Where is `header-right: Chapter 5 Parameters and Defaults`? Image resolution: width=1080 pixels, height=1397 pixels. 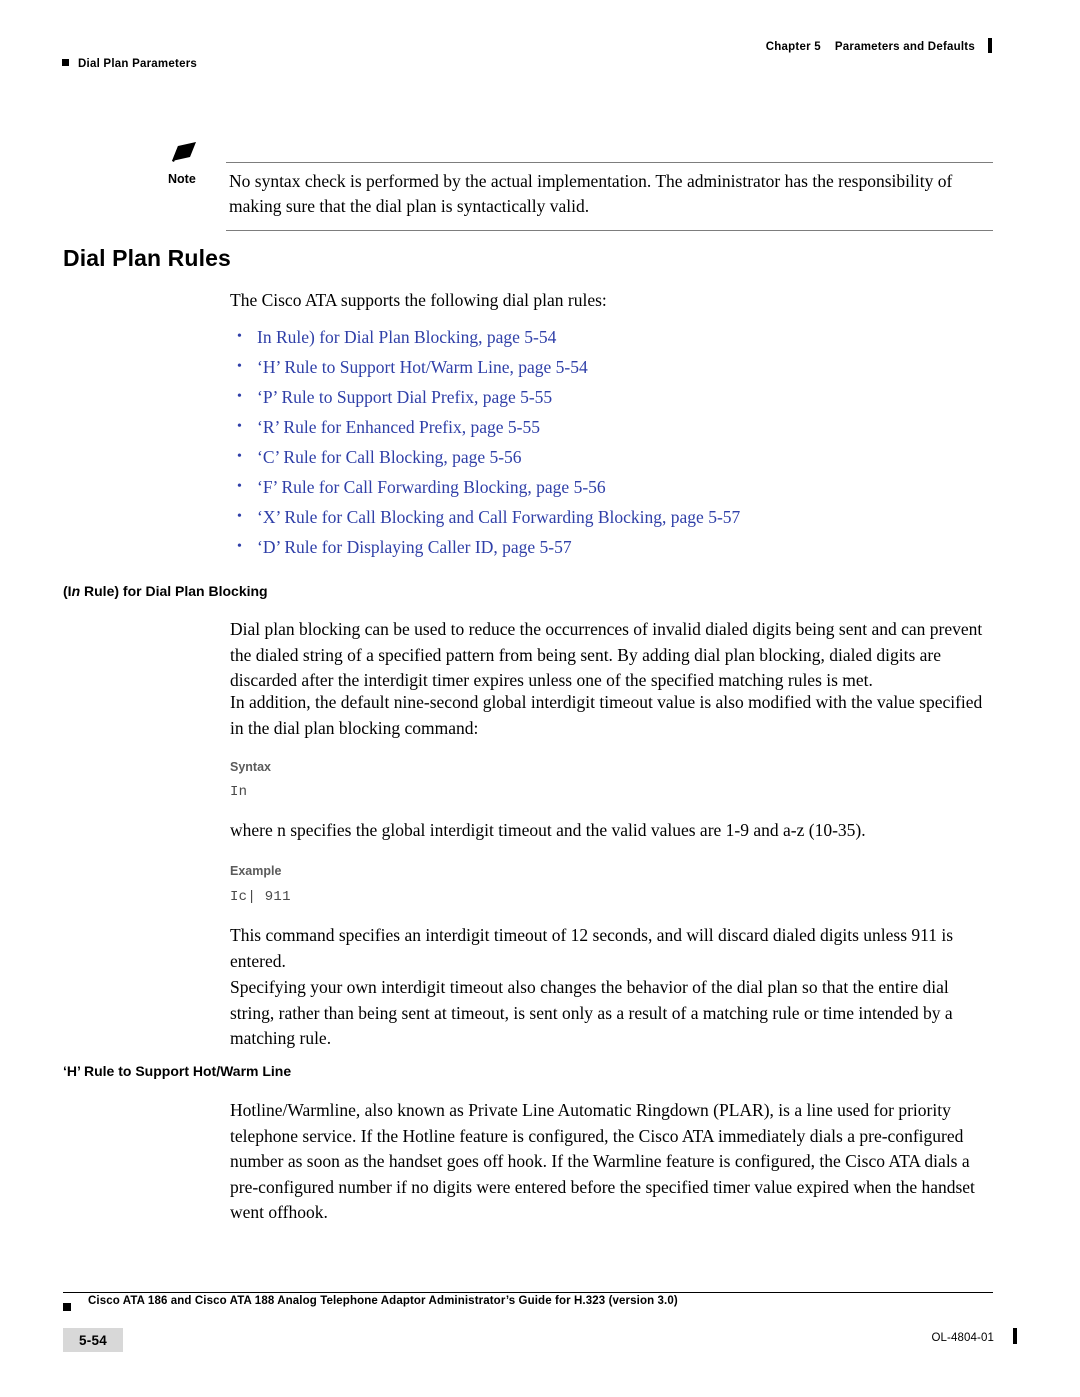
header-right: Chapter 5 Parameters and Defaults is located at coordinates (879, 45).